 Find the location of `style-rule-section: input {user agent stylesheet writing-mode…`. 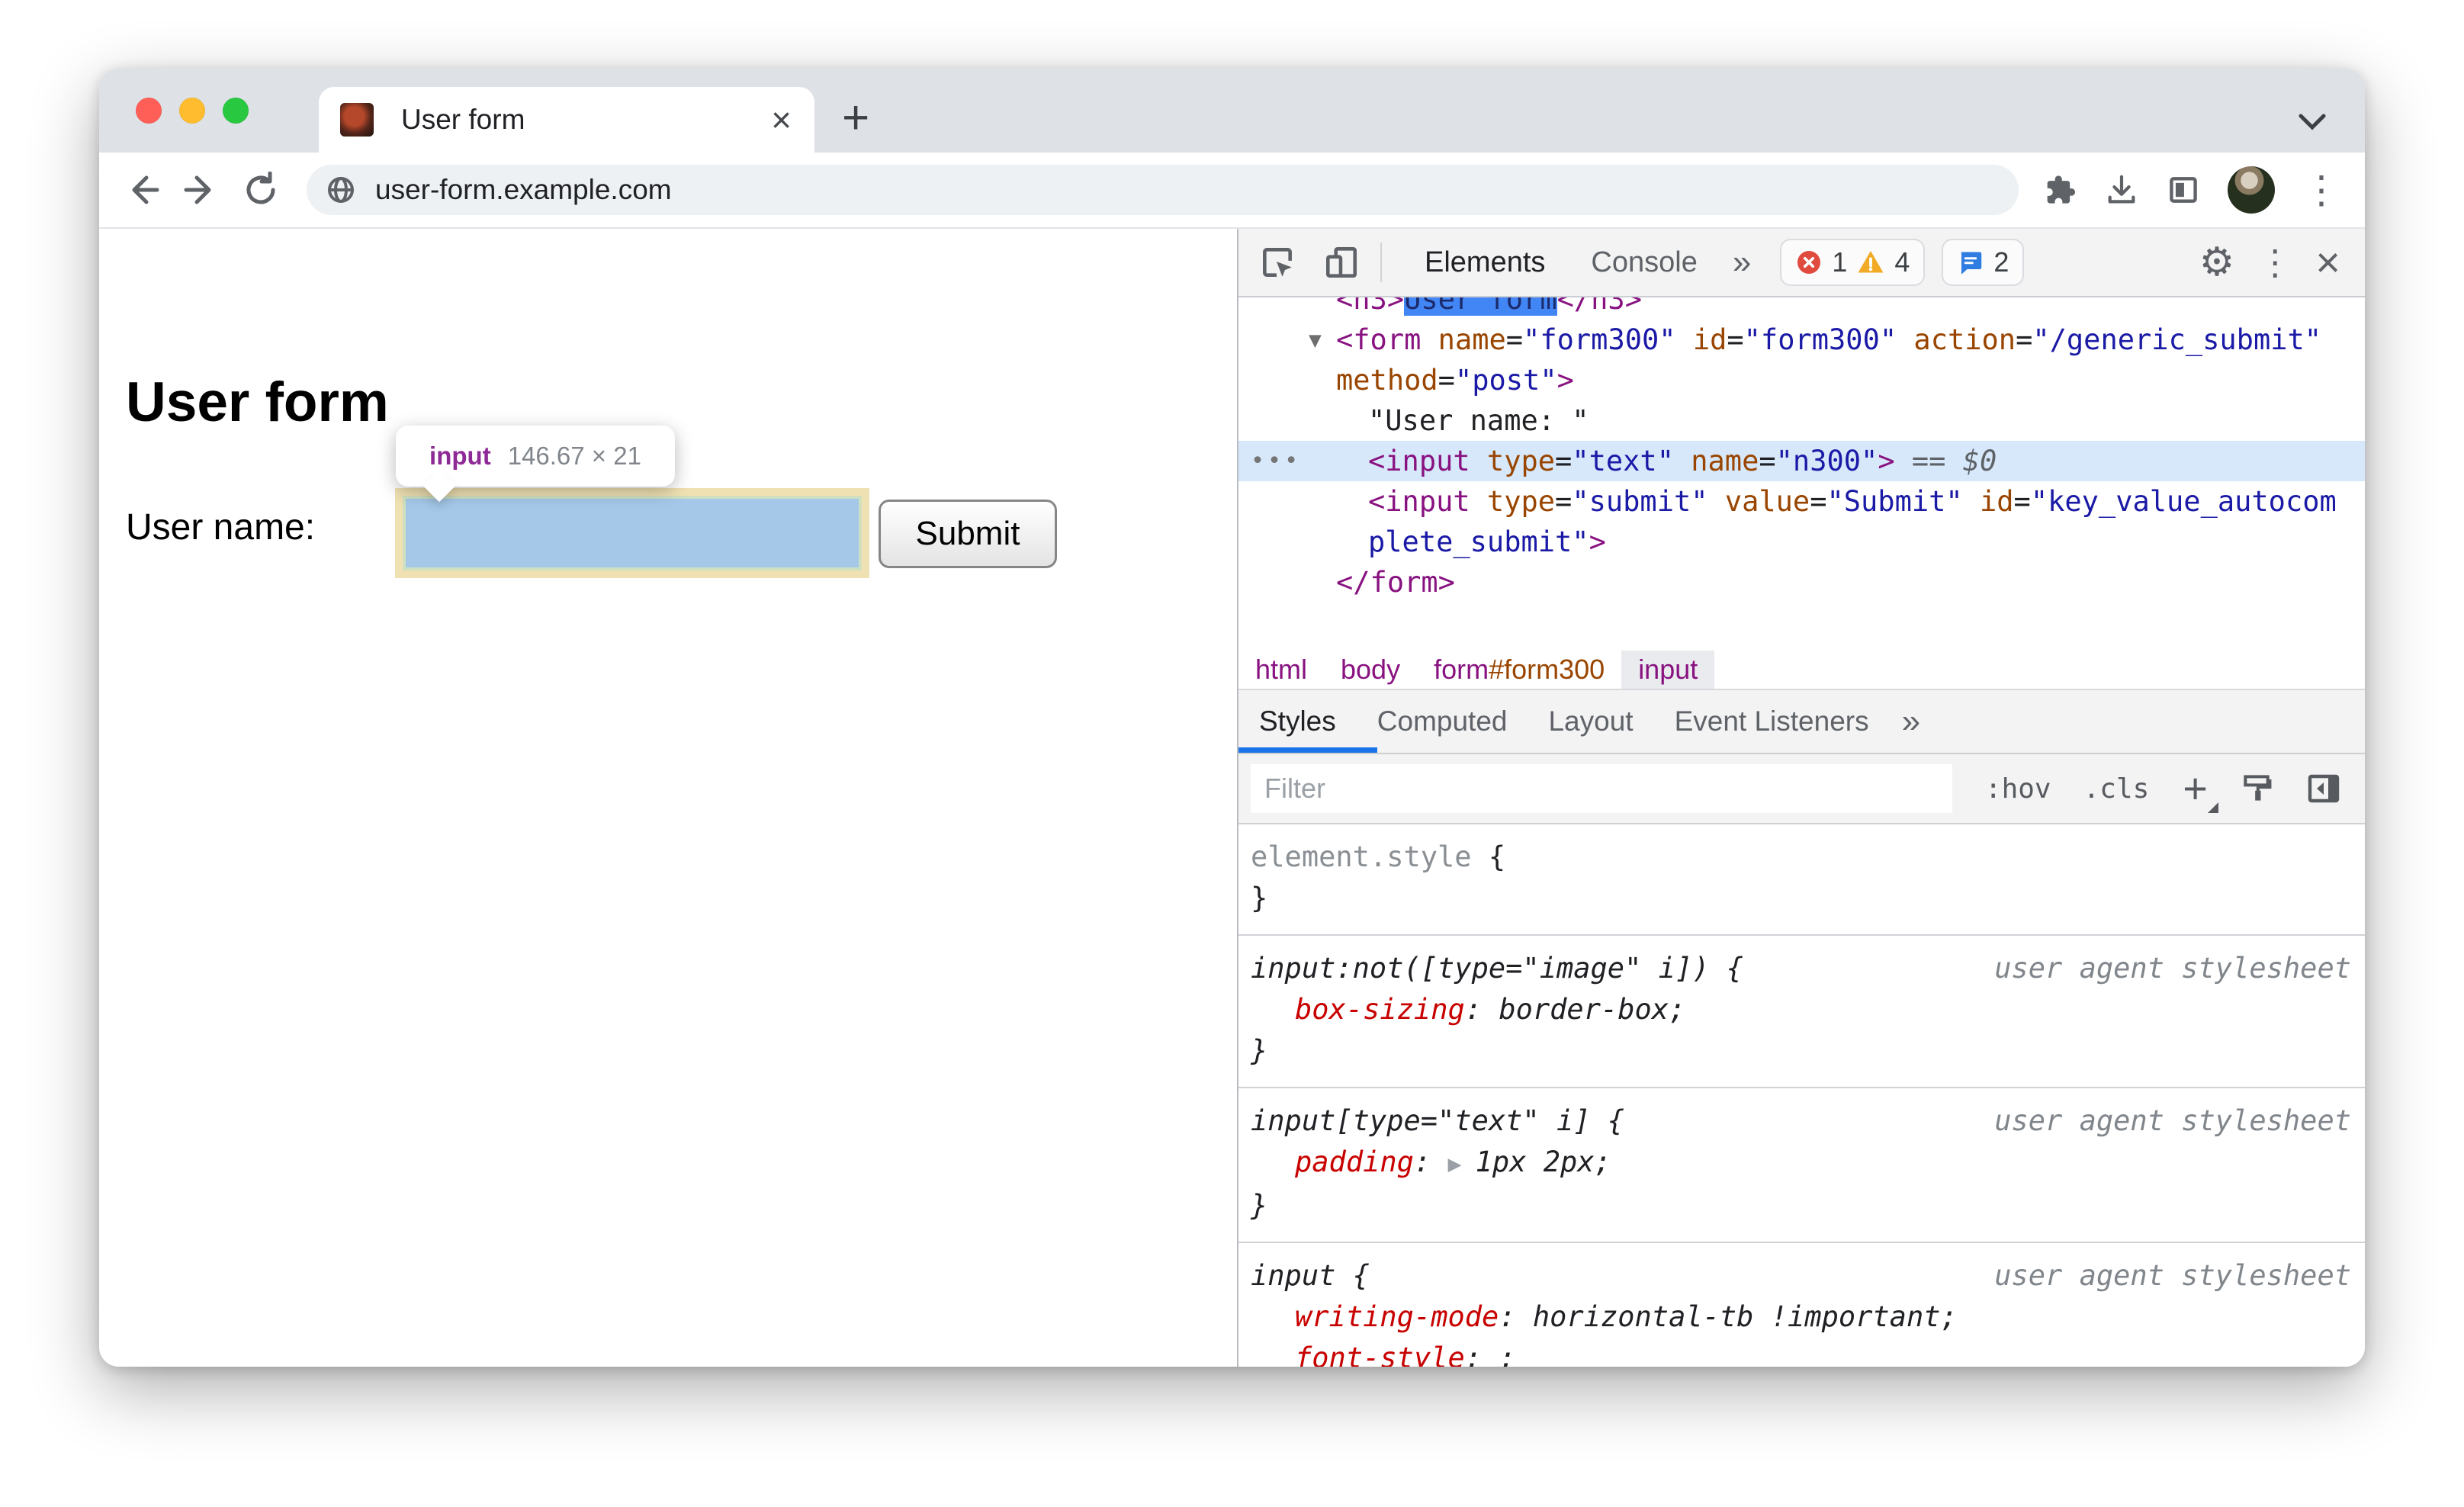

style-rule-section: input {user agent stylesheet writing-mode… is located at coordinates (1802, 1305).